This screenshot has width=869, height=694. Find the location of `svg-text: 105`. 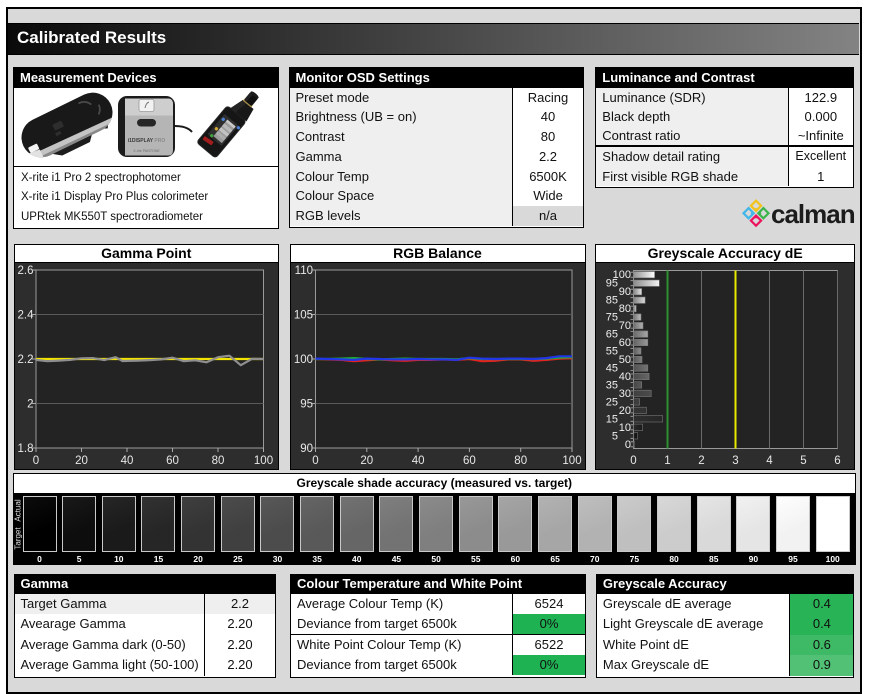

svg-text: 105 is located at coordinates (302, 315).